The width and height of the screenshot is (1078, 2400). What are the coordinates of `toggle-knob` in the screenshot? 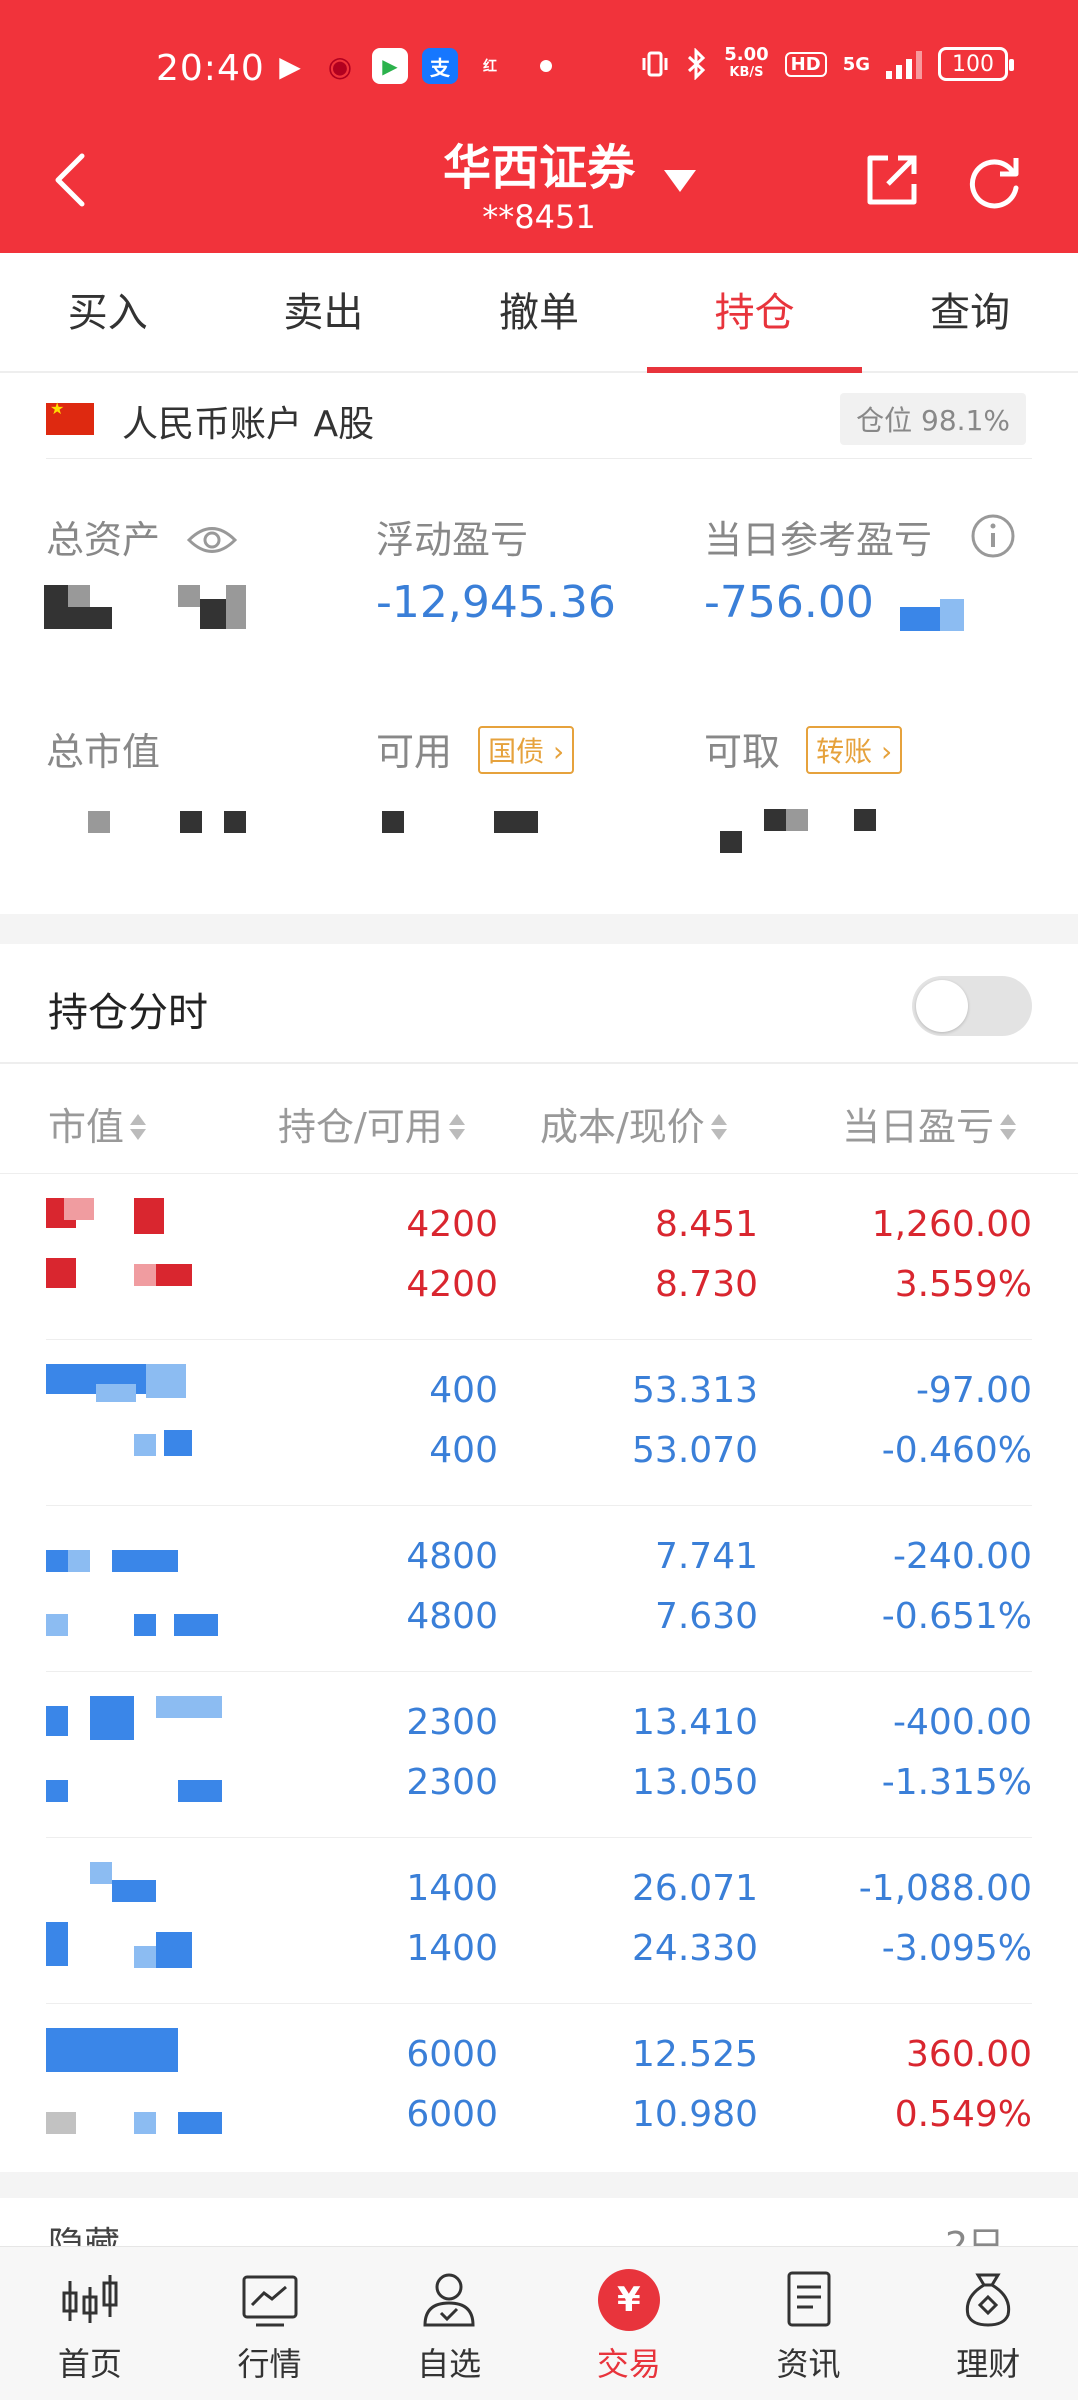 It's located at (942, 1006).